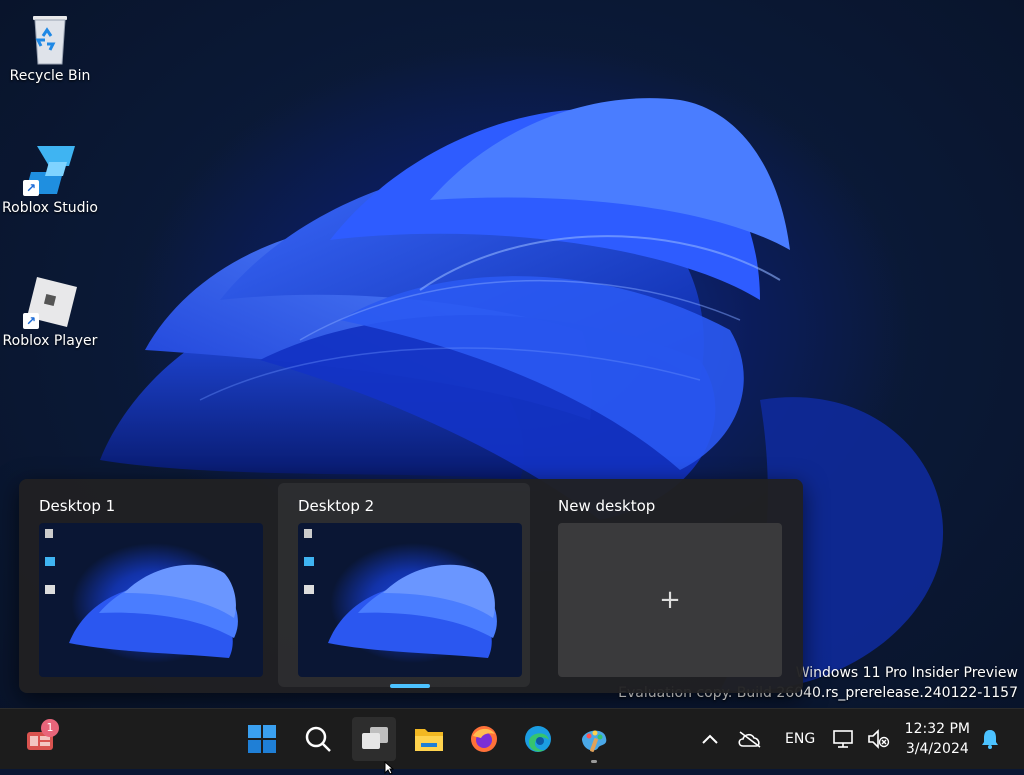 This screenshot has height=775, width=1024. Describe the element at coordinates (50, 728) in the screenshot. I see `notification-badge: 1` at that location.